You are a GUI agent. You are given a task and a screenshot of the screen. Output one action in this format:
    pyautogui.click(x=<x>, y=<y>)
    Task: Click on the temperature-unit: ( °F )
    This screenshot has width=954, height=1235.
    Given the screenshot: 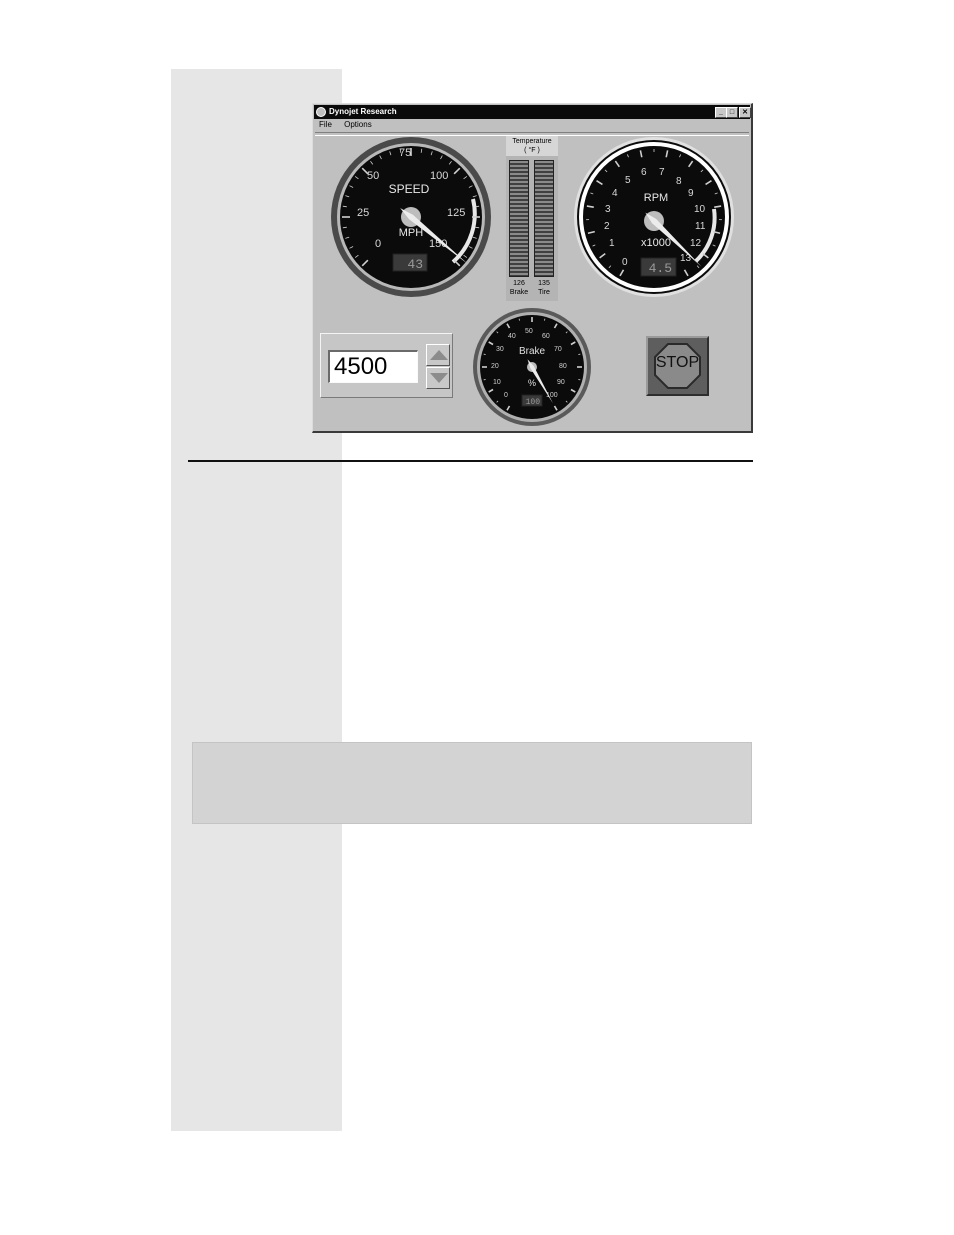 What is the action you would take?
    pyautogui.click(x=532, y=150)
    